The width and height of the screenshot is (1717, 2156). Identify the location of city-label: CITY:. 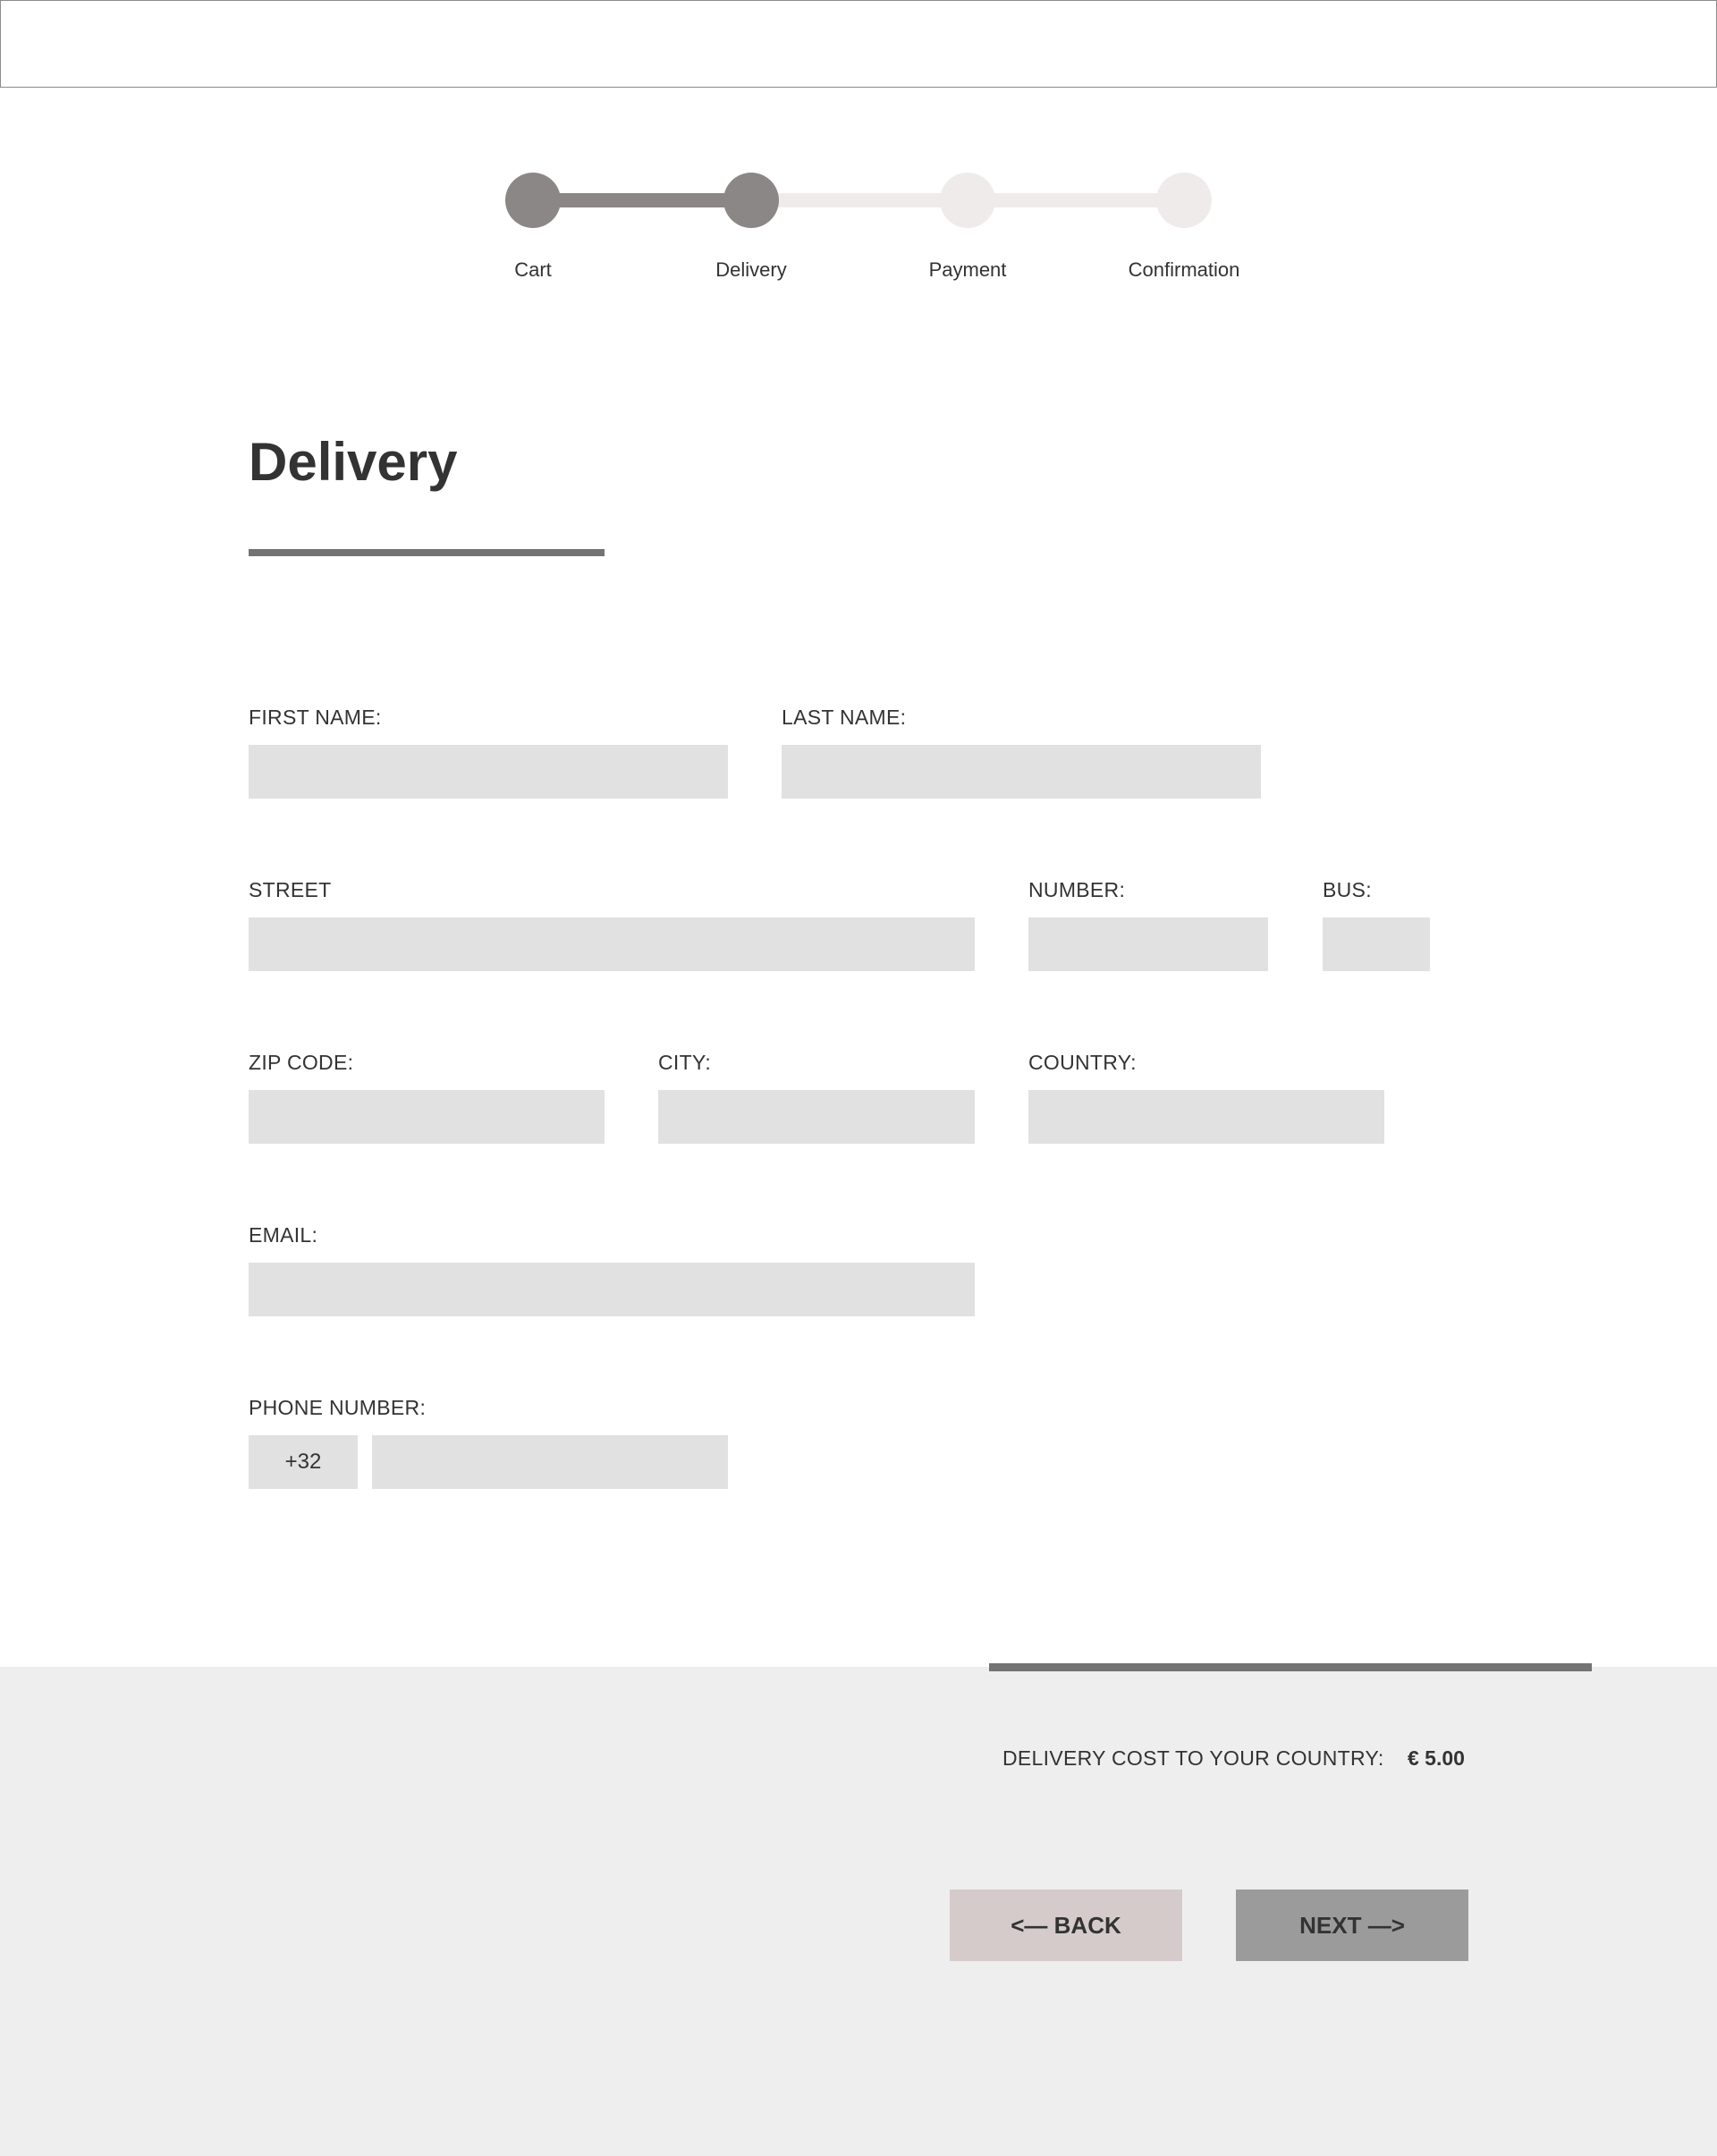
(685, 1062).